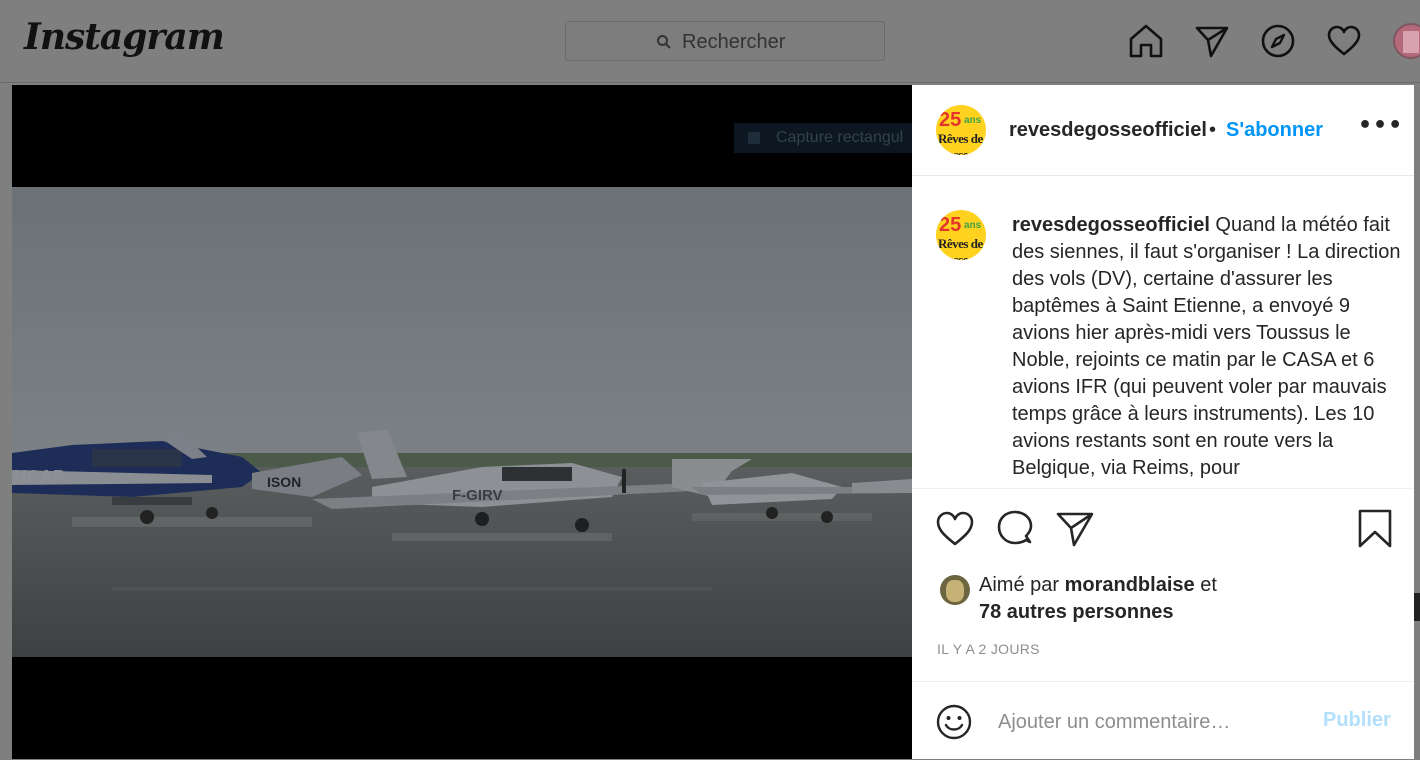 Image resolution: width=1420 pixels, height=760 pixels. What do you see at coordinates (1357, 720) in the screenshot?
I see `publish-button: Publier` at bounding box center [1357, 720].